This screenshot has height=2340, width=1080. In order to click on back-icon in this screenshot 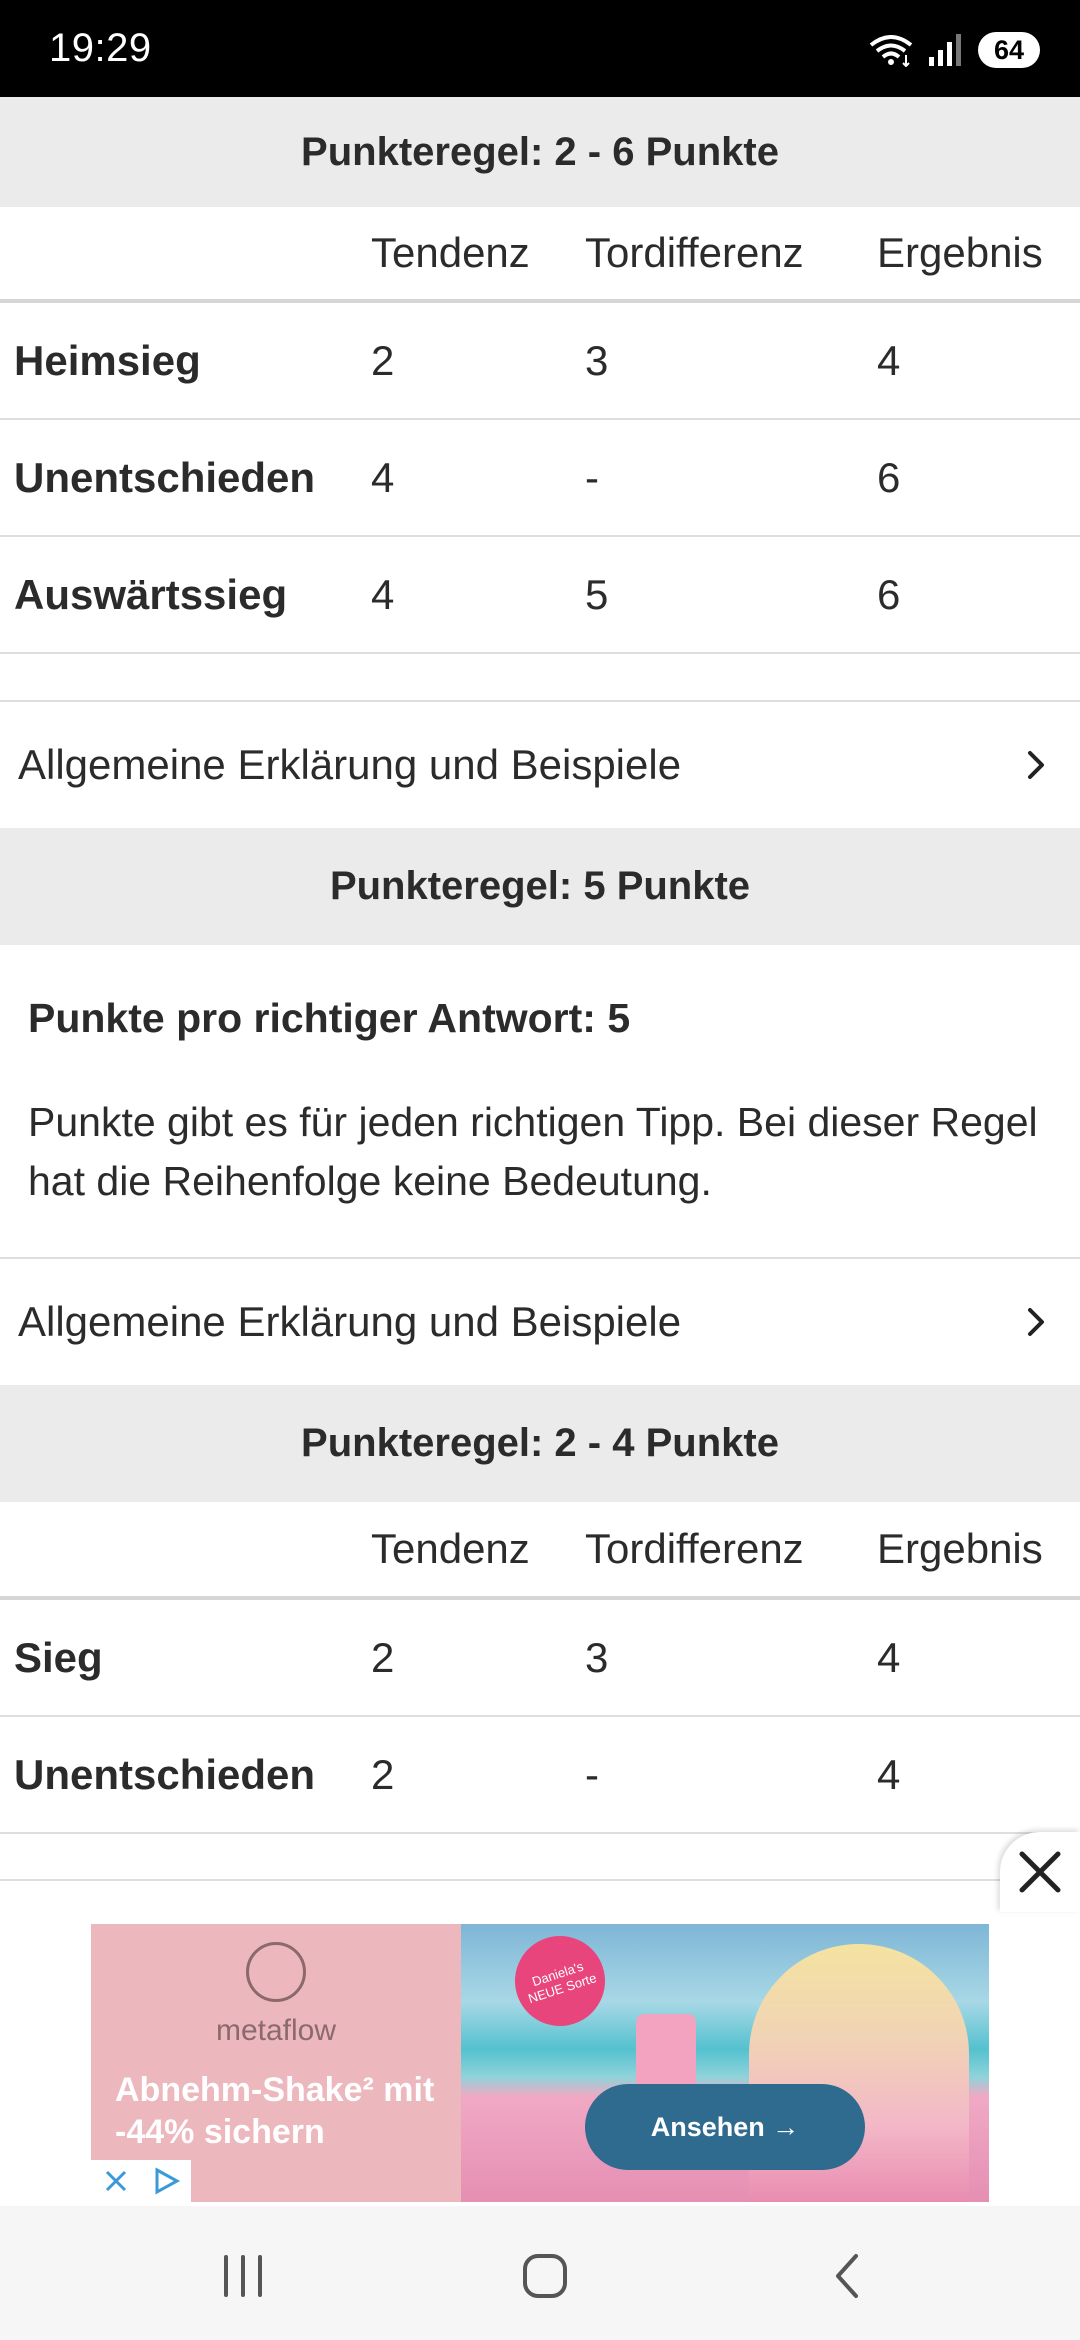, I will do `click(847, 2276)`.